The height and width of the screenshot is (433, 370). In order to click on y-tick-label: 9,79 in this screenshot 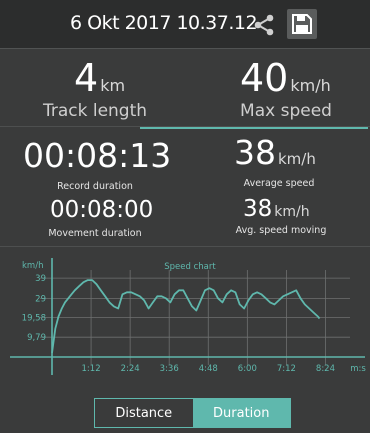, I will do `click(36, 338)`.